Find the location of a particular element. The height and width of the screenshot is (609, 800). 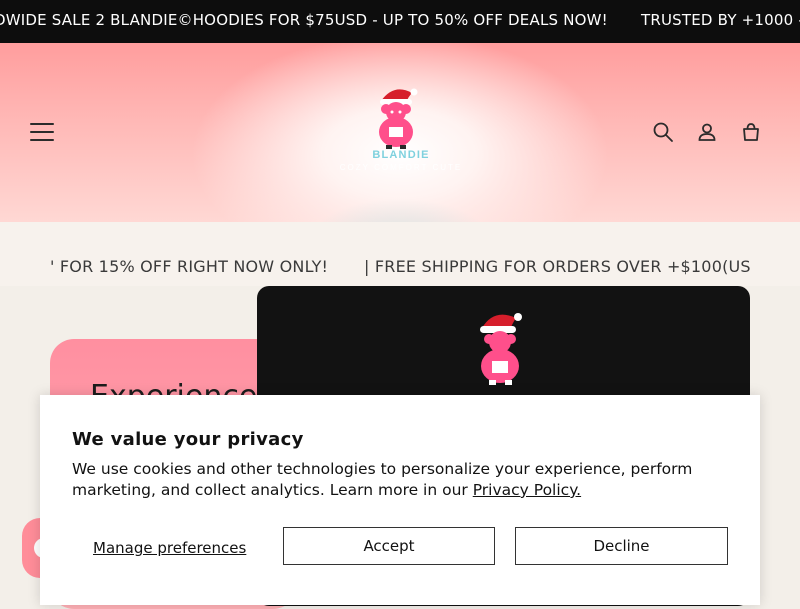

logo-brand-text: BLANDIE is located at coordinates (400, 155).